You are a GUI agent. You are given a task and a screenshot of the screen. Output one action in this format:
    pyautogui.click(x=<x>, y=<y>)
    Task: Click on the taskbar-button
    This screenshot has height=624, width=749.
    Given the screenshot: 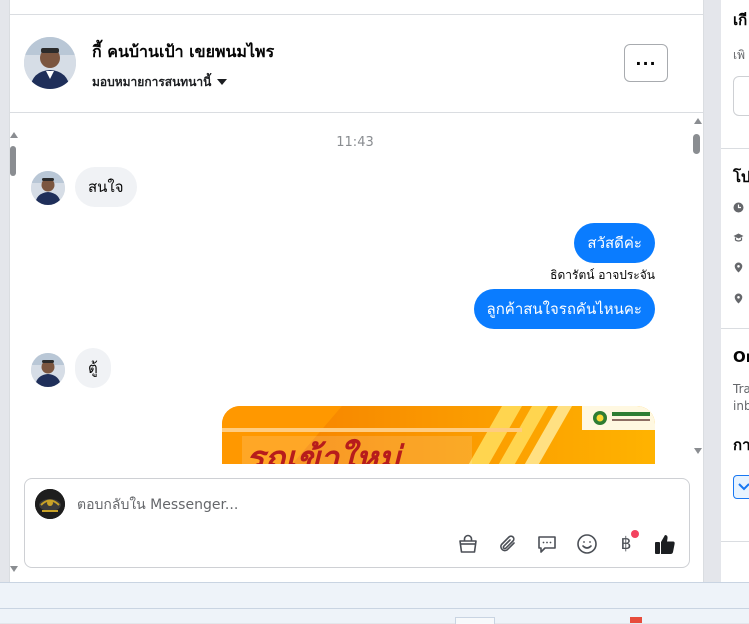 What is the action you would take?
    pyautogui.click(x=475, y=620)
    